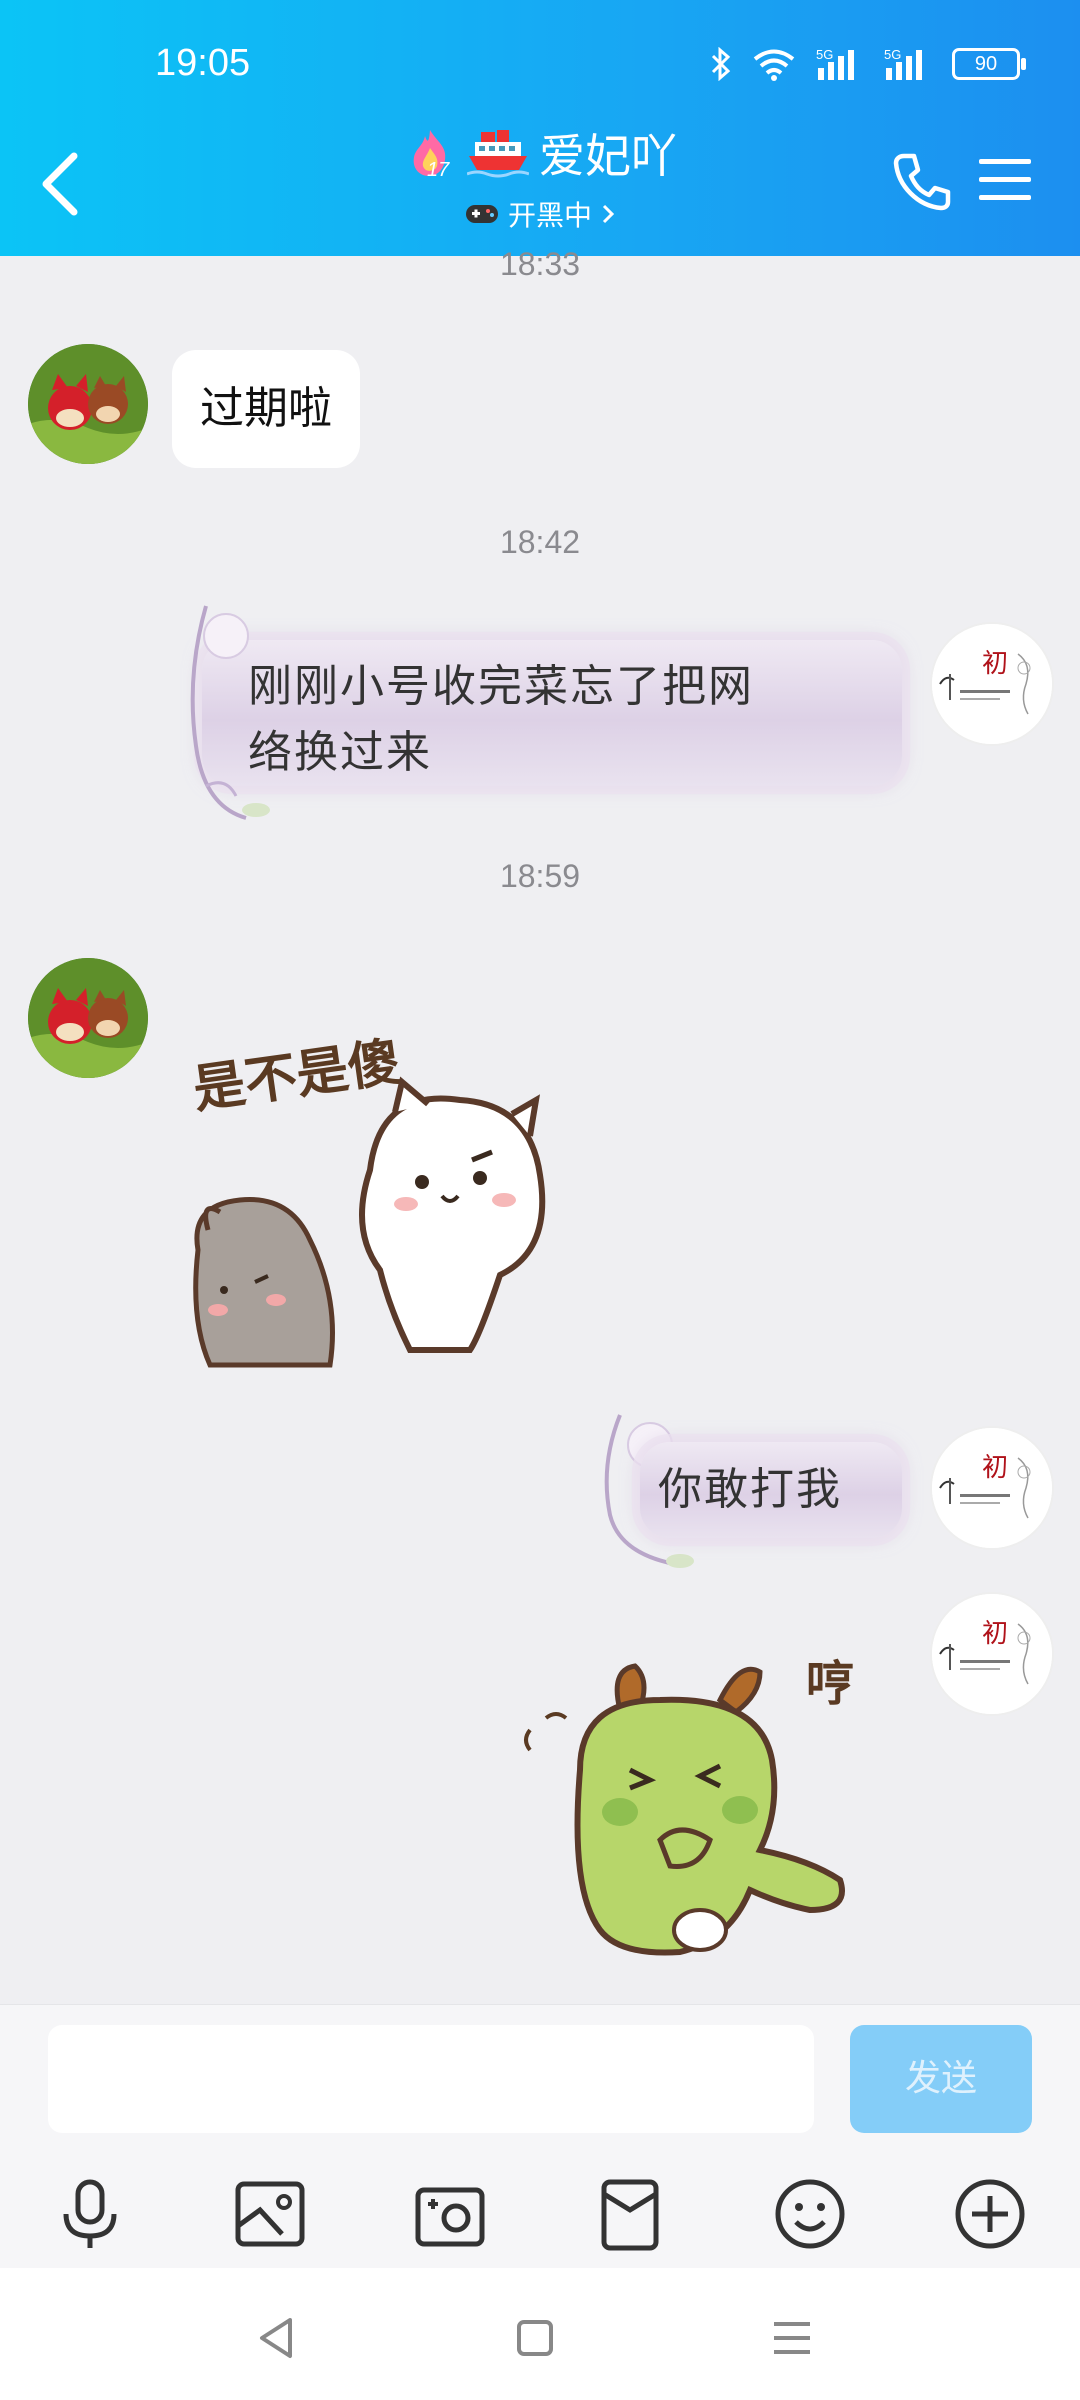  I want to click on gamepad-icon, so click(481, 214).